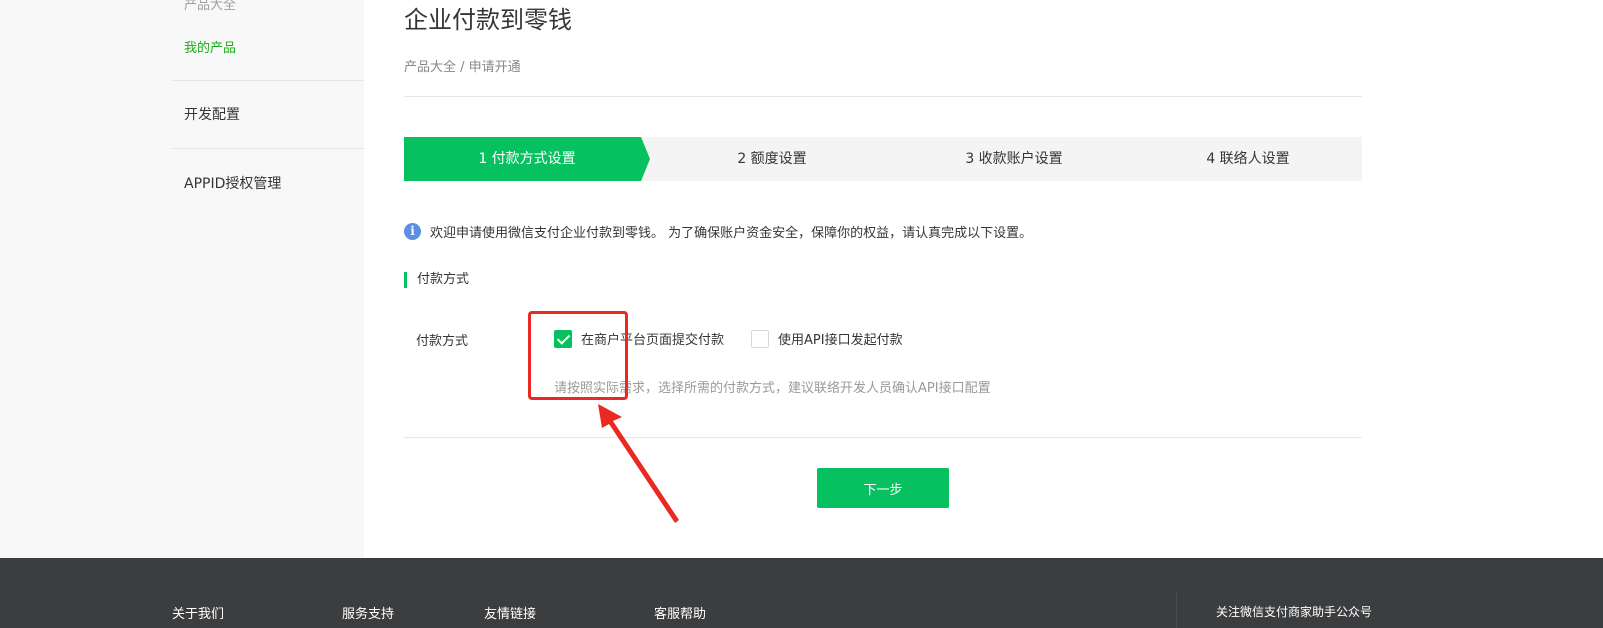 This screenshot has height=628, width=1603. What do you see at coordinates (510, 612) in the screenshot?
I see `footer-link-friends: 友情链接` at bounding box center [510, 612].